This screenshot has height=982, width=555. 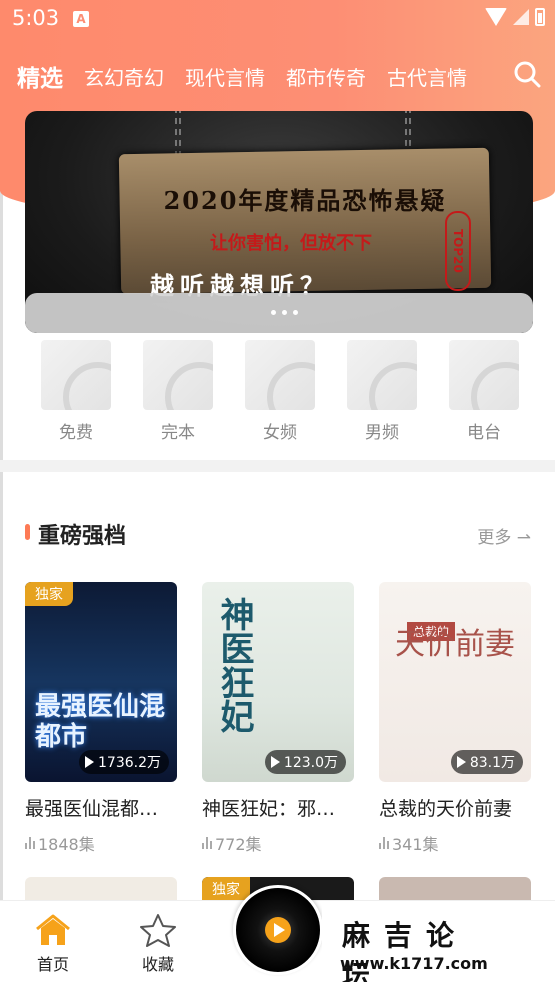 I want to click on notification-app-icon: A, so click(x=81, y=19).